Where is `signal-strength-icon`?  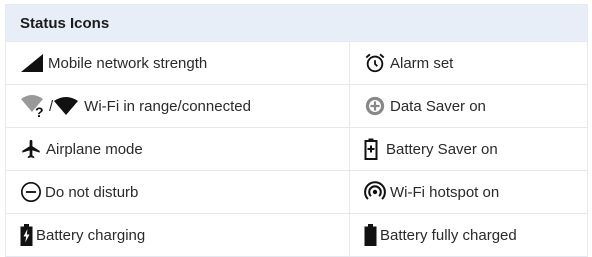
signal-strength-icon is located at coordinates (32, 63).